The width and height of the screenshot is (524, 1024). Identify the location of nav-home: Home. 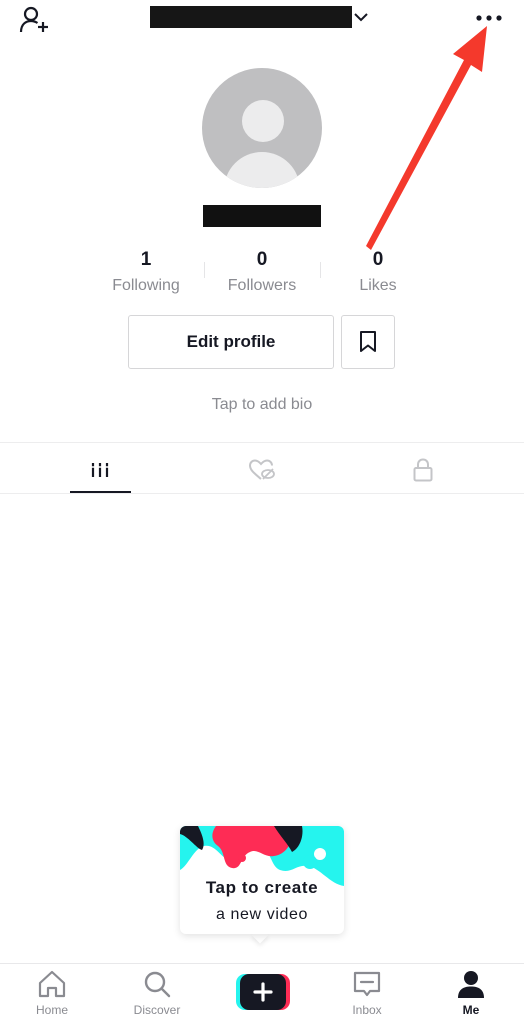
(52, 995).